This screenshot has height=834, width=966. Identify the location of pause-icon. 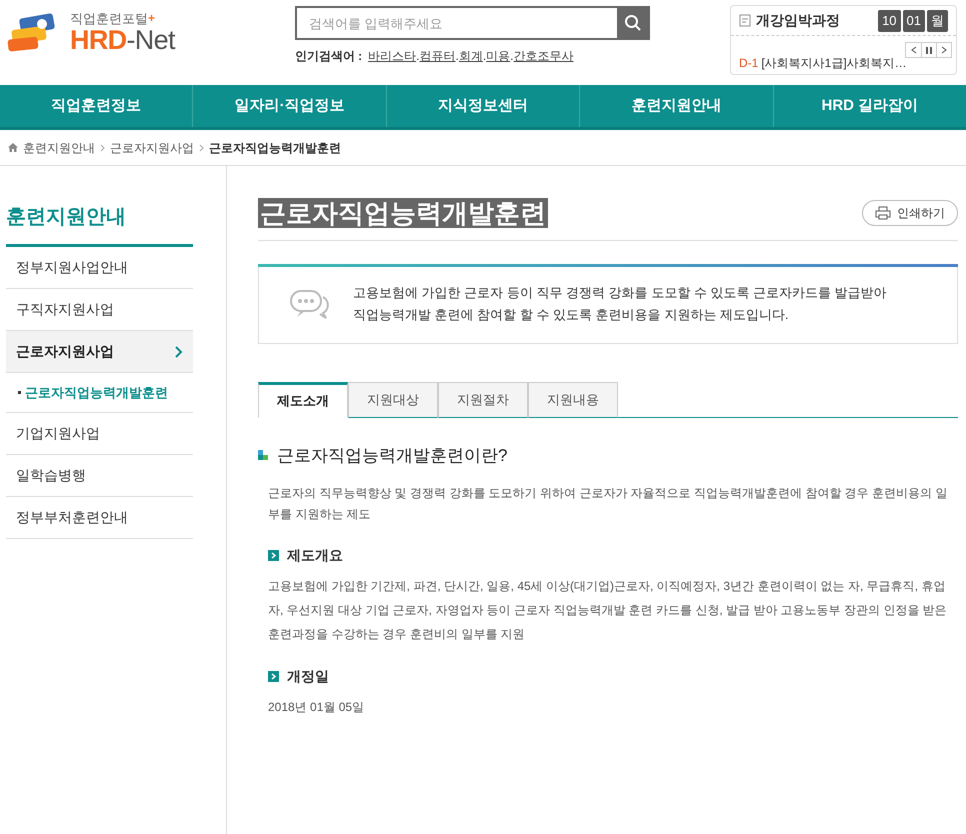
(929, 50).